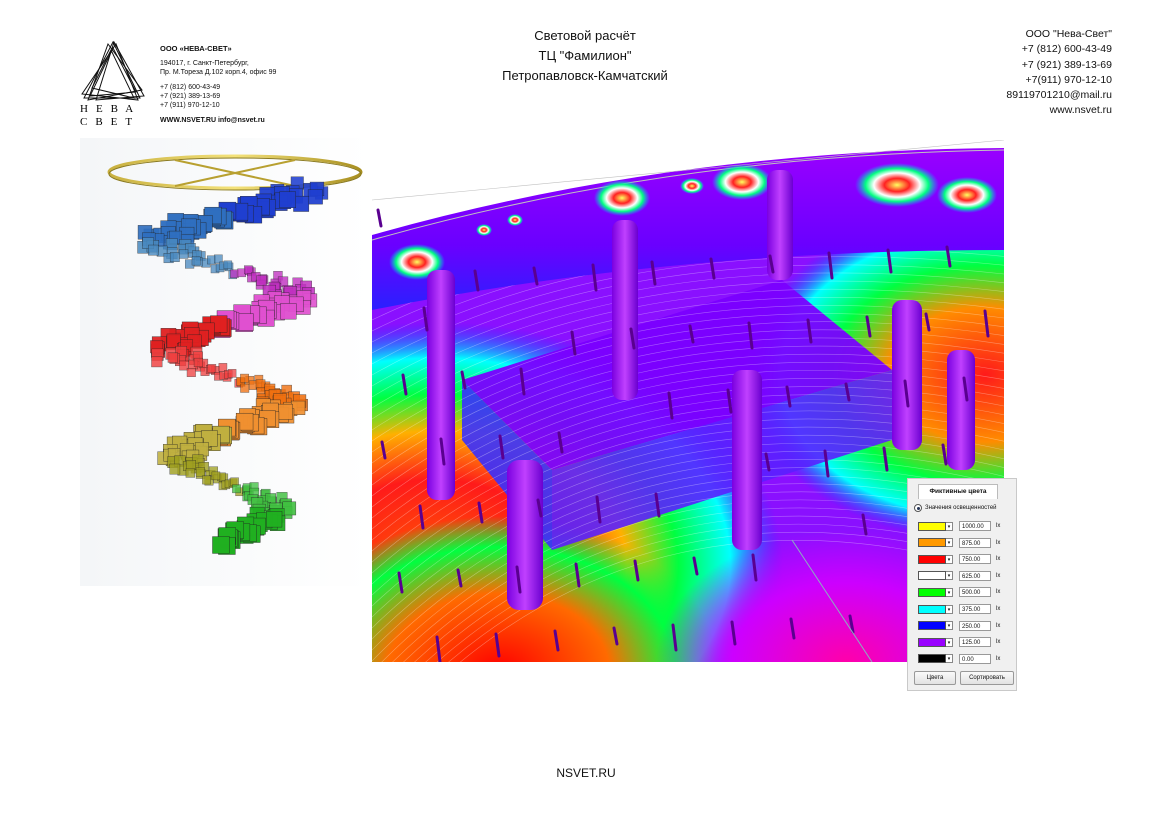  Describe the element at coordinates (987, 678) in the screenshot. I see `sort-button: Сортировать` at that location.